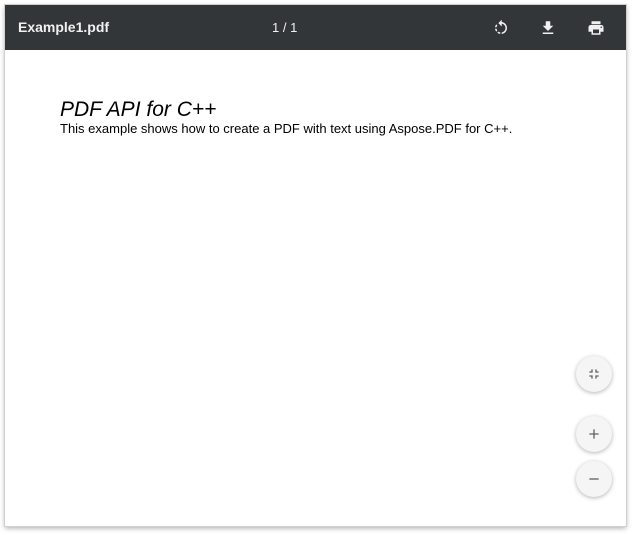 The height and width of the screenshot is (535, 634). Describe the element at coordinates (138, 109) in the screenshot. I see `document-heading: PDF API for C++` at that location.